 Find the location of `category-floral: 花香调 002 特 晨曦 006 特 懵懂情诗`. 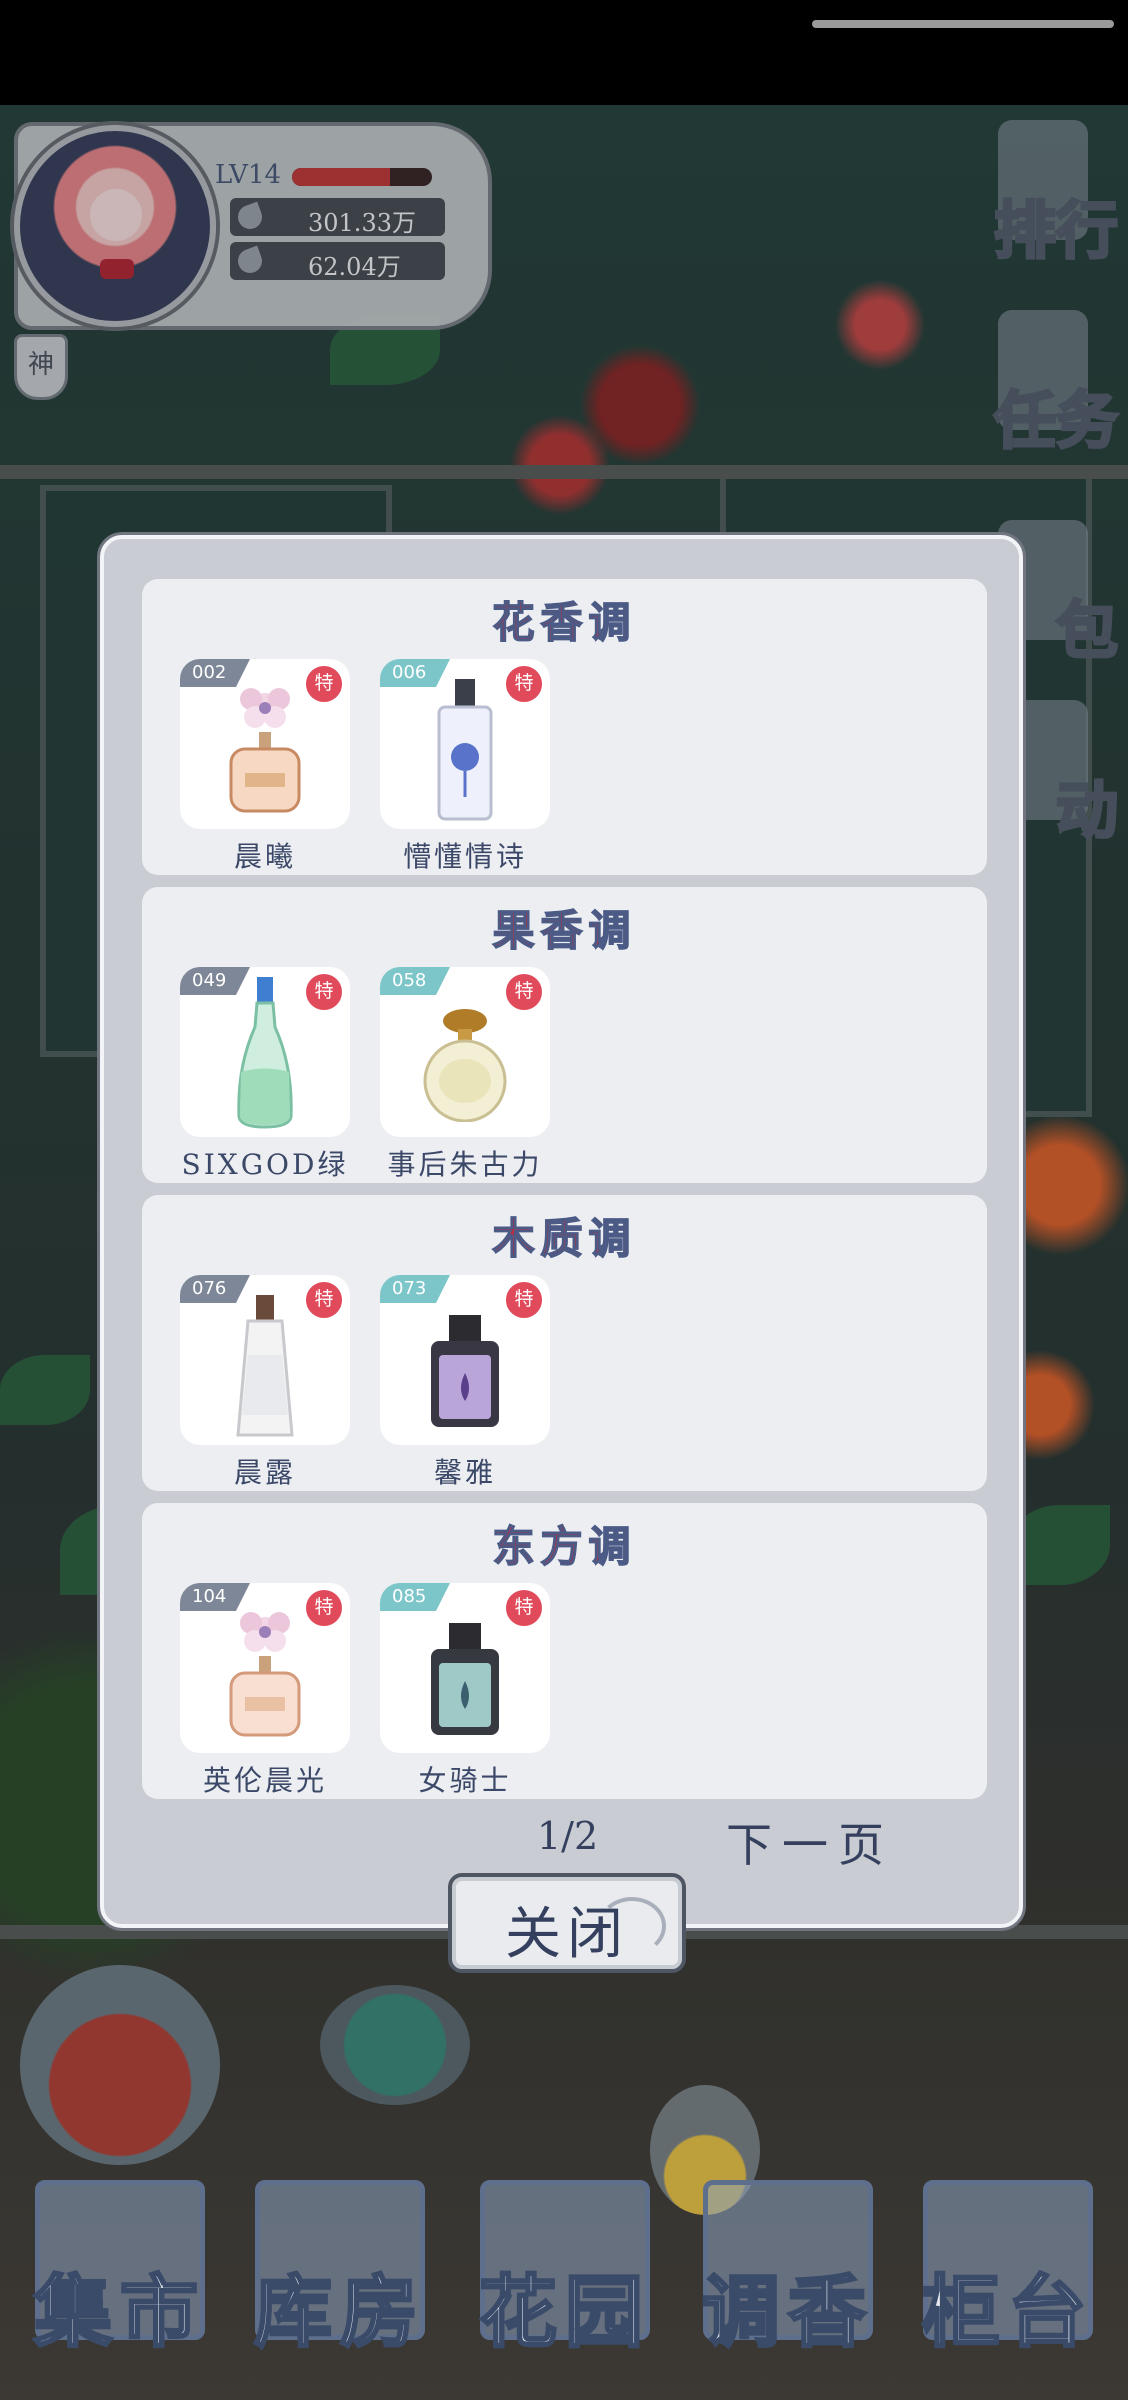

category-floral: 花香调 002 特 晨曦 006 特 懵懂情诗 is located at coordinates (564, 727).